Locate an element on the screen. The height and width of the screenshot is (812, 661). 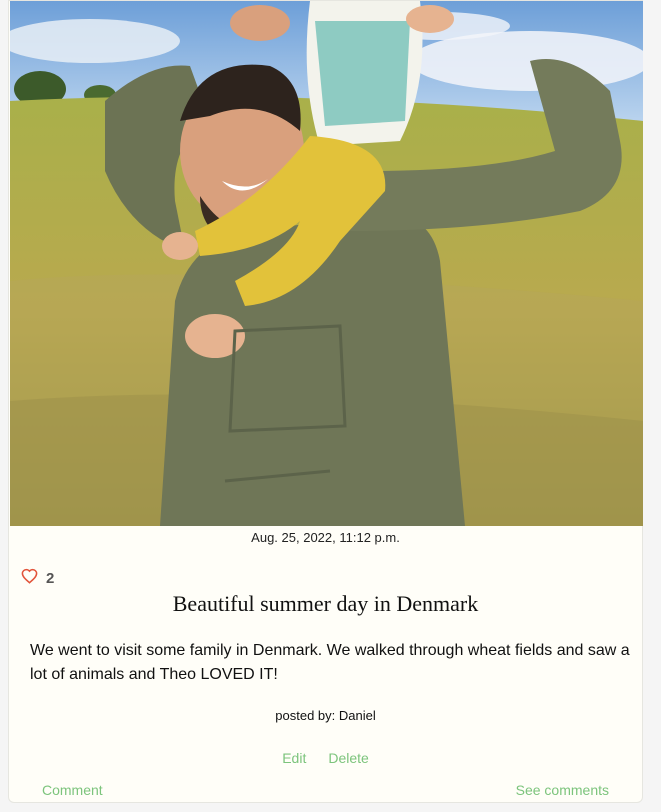
comment-link: Comment is located at coordinates (72, 790).